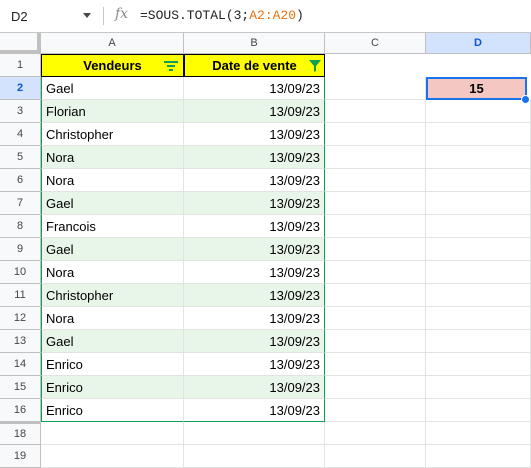 The height and width of the screenshot is (468, 531). Describe the element at coordinates (20, 295) in the screenshot. I see `row-header-11: 11` at that location.